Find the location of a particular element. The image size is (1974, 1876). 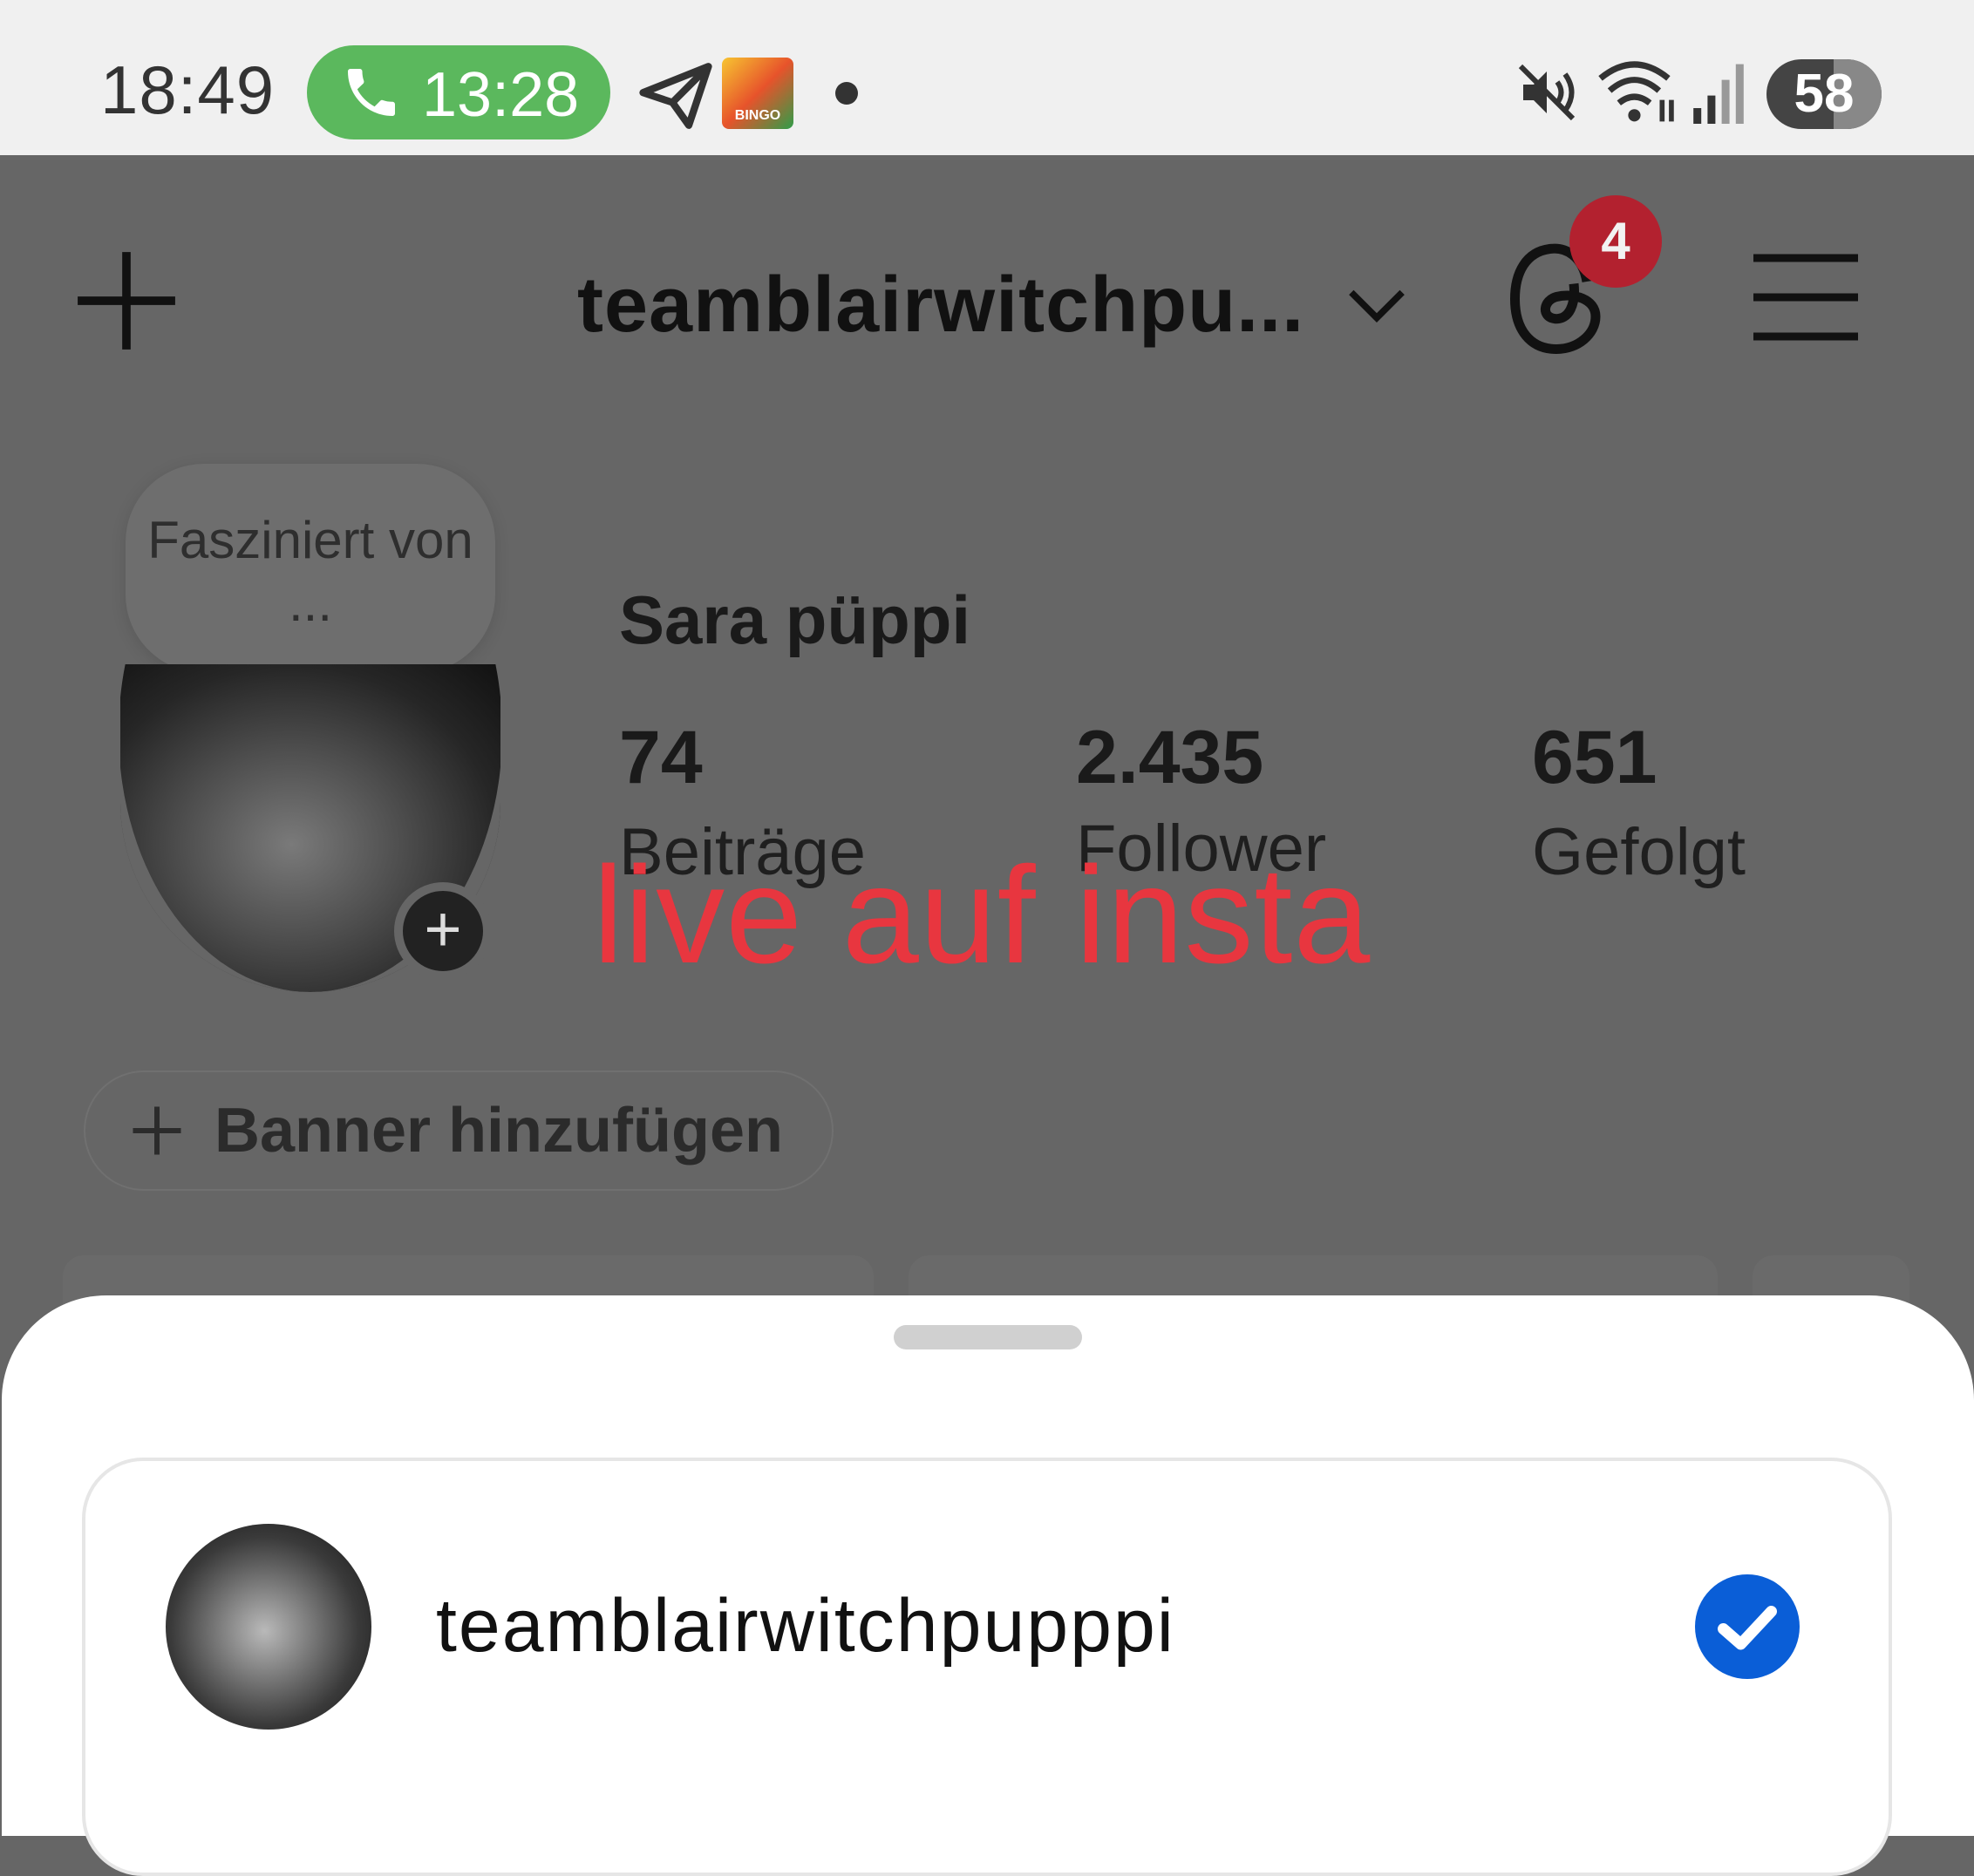

account-username: teamblairwitchpupppi is located at coordinates (805, 1626).